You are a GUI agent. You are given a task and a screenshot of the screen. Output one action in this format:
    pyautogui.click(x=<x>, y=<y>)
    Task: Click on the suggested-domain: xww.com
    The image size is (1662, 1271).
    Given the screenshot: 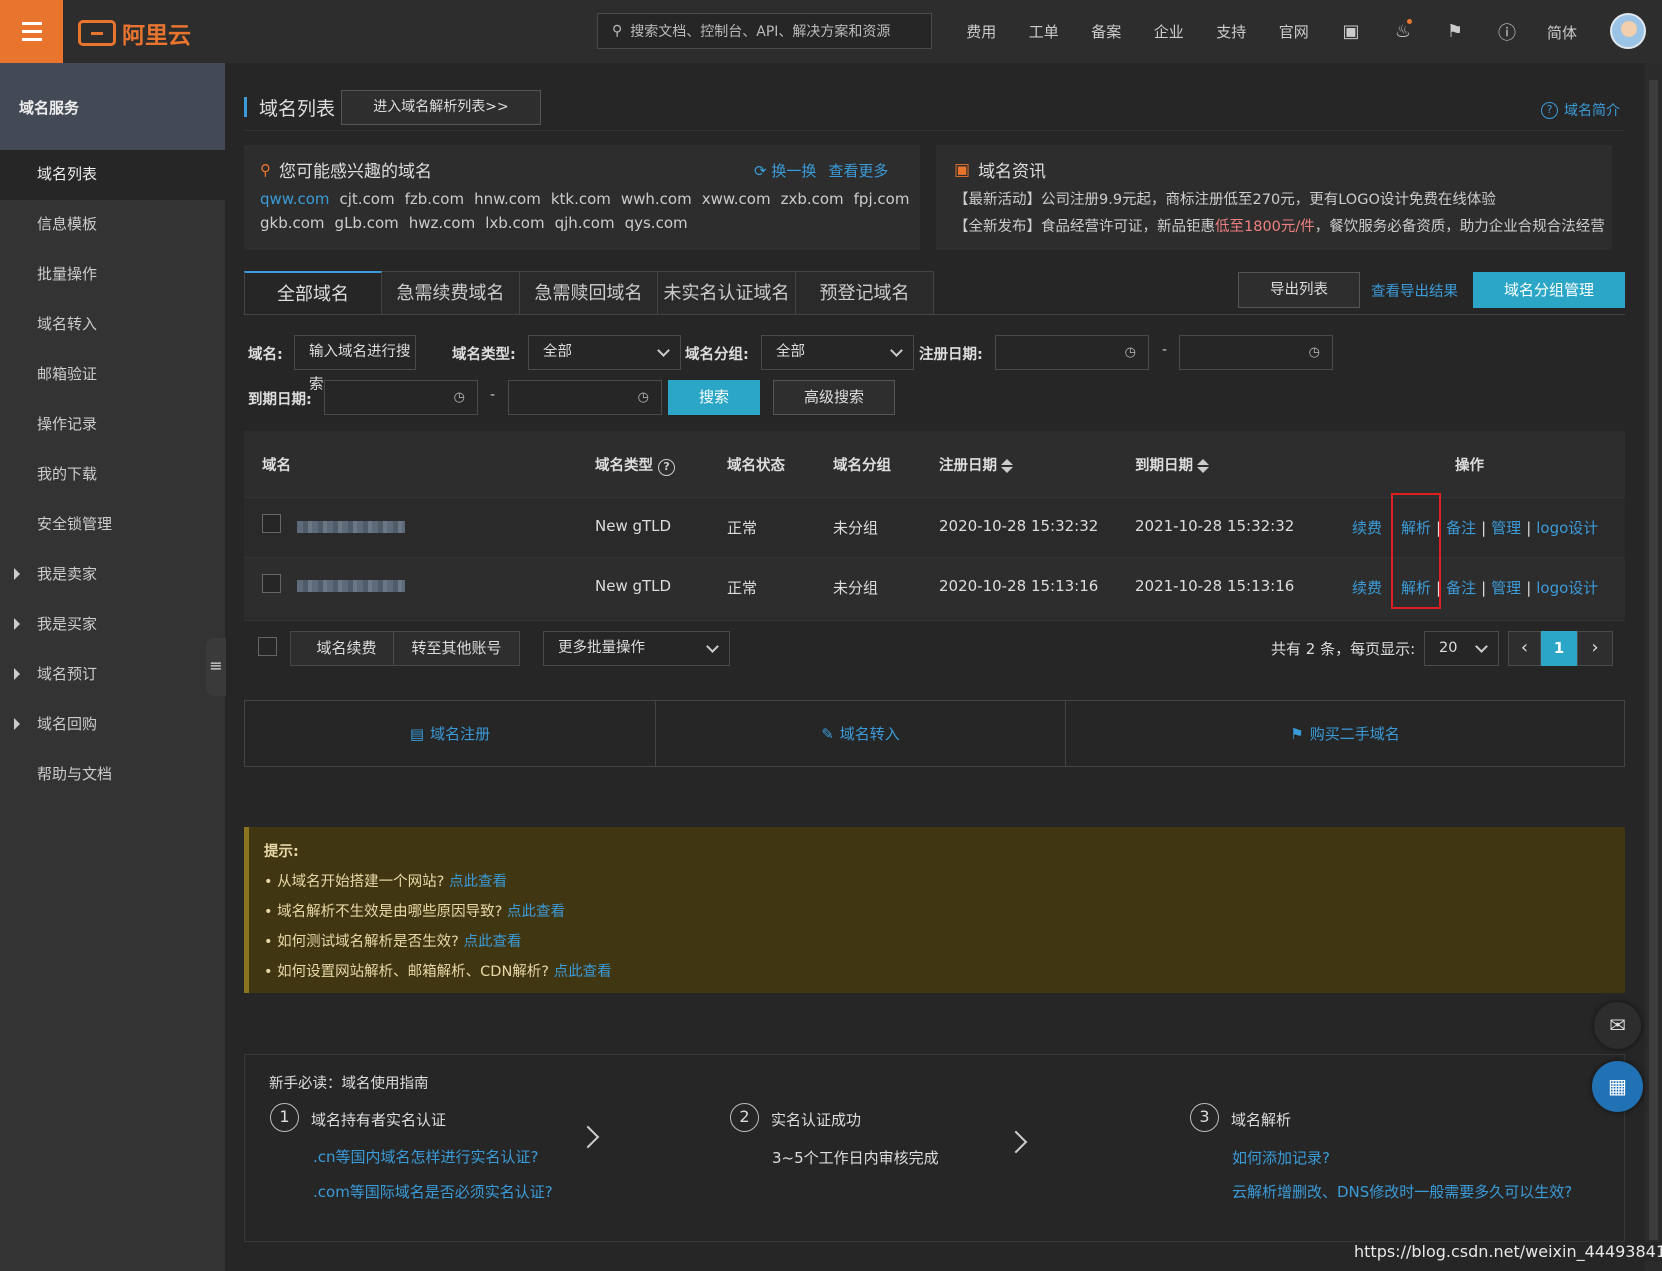 What is the action you would take?
    pyautogui.click(x=736, y=199)
    